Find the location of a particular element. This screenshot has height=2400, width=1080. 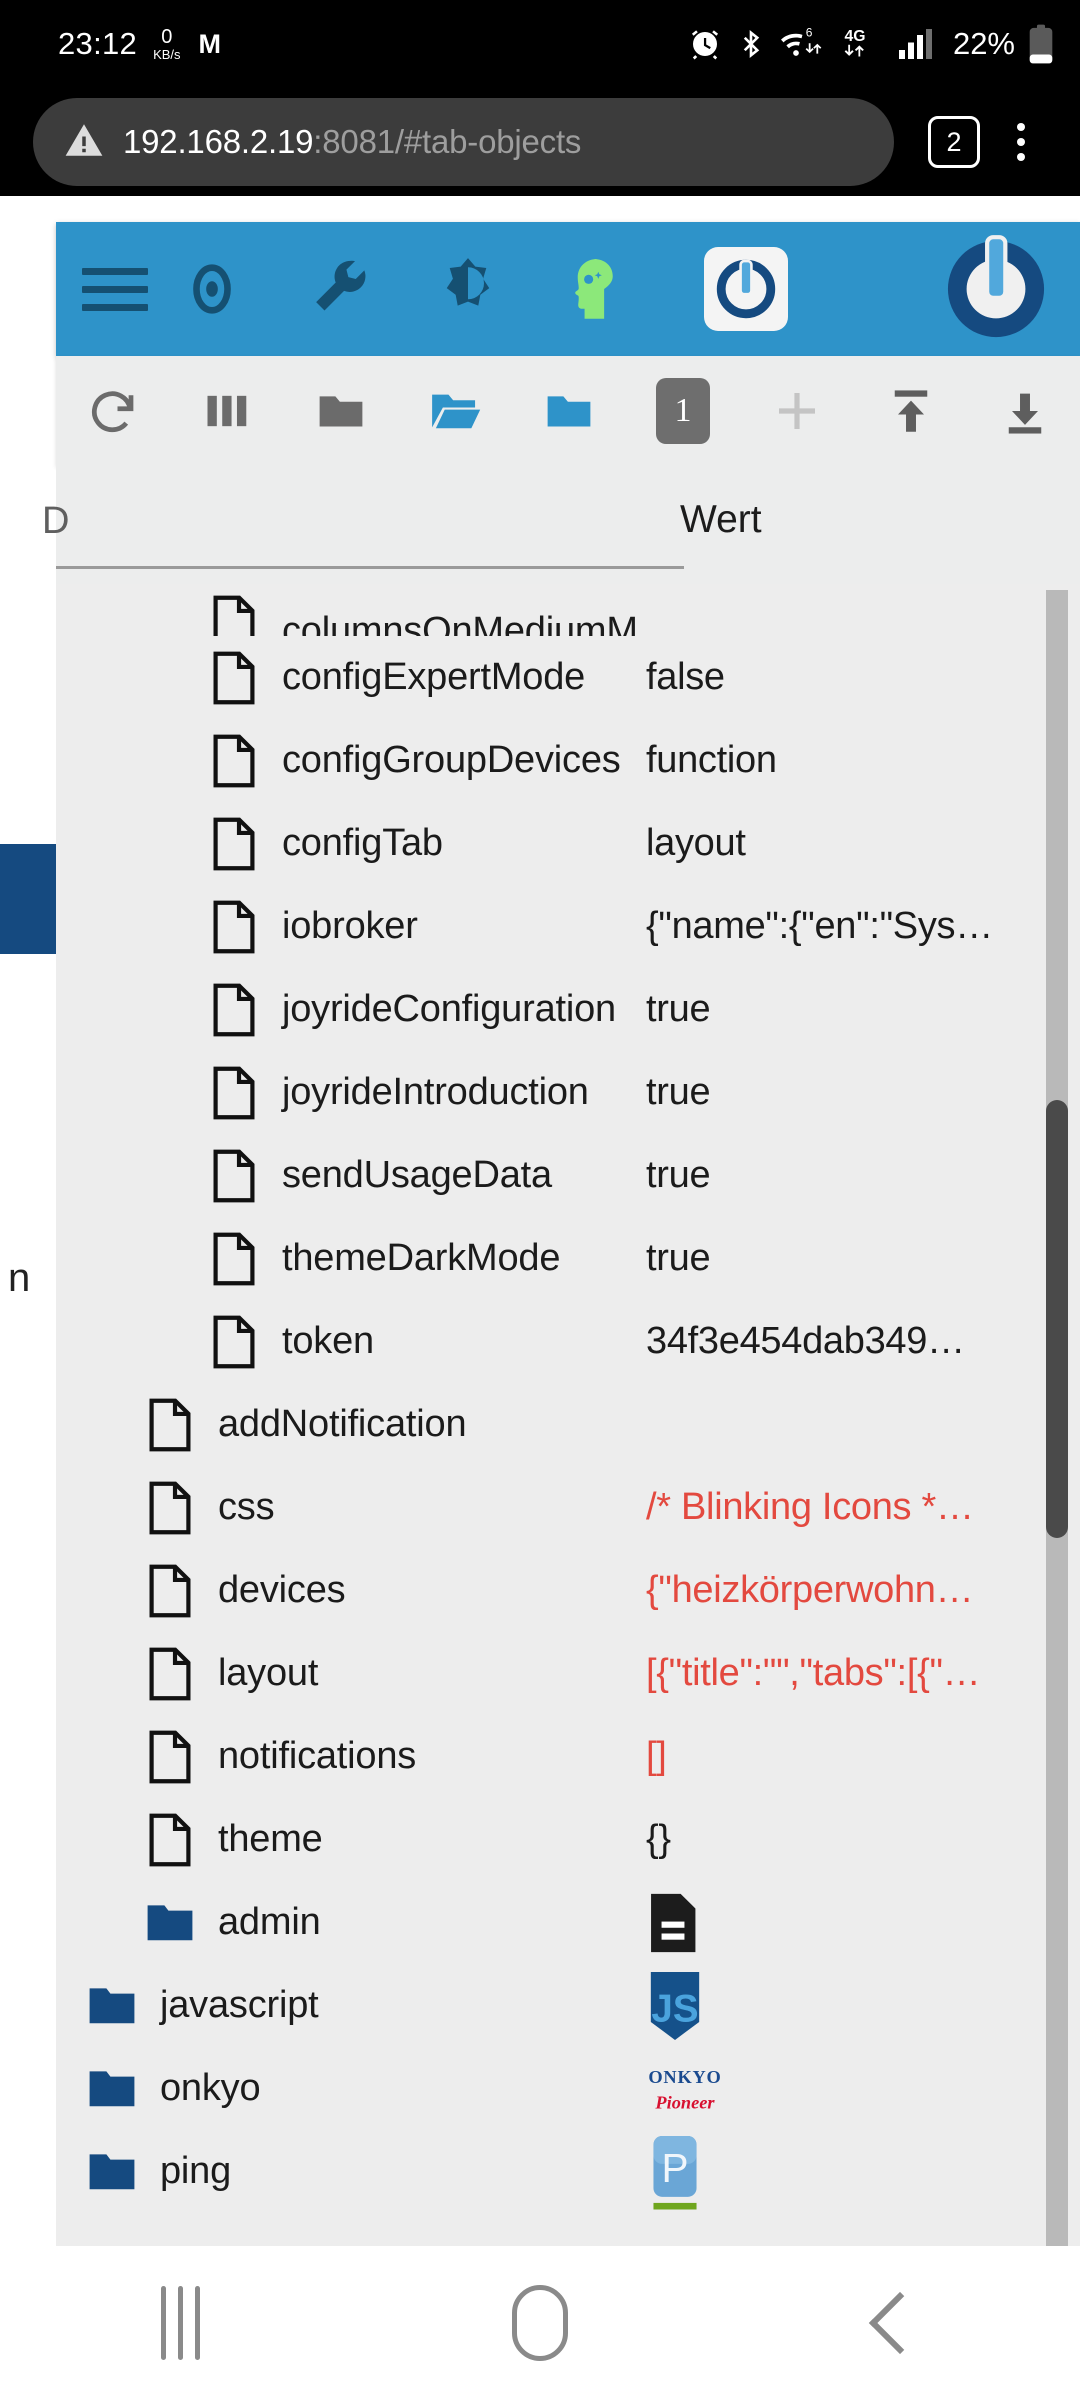

tree-state-row: addNotification is located at coordinates (568, 1424).